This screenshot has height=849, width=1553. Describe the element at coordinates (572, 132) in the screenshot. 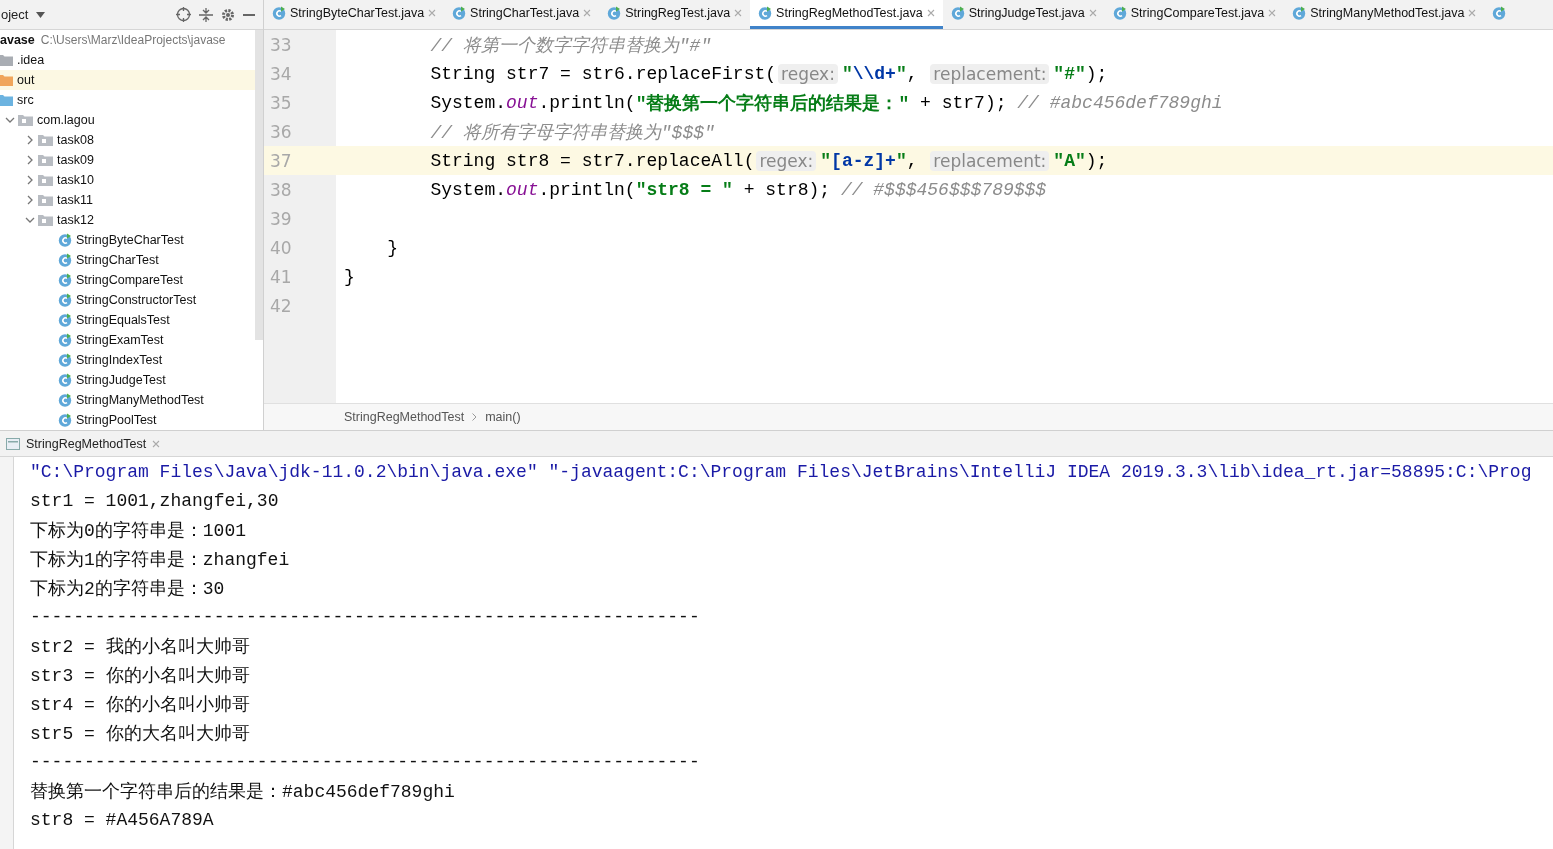

I see `code-text: // 将所有字母字符串替换为"$$$"` at that location.